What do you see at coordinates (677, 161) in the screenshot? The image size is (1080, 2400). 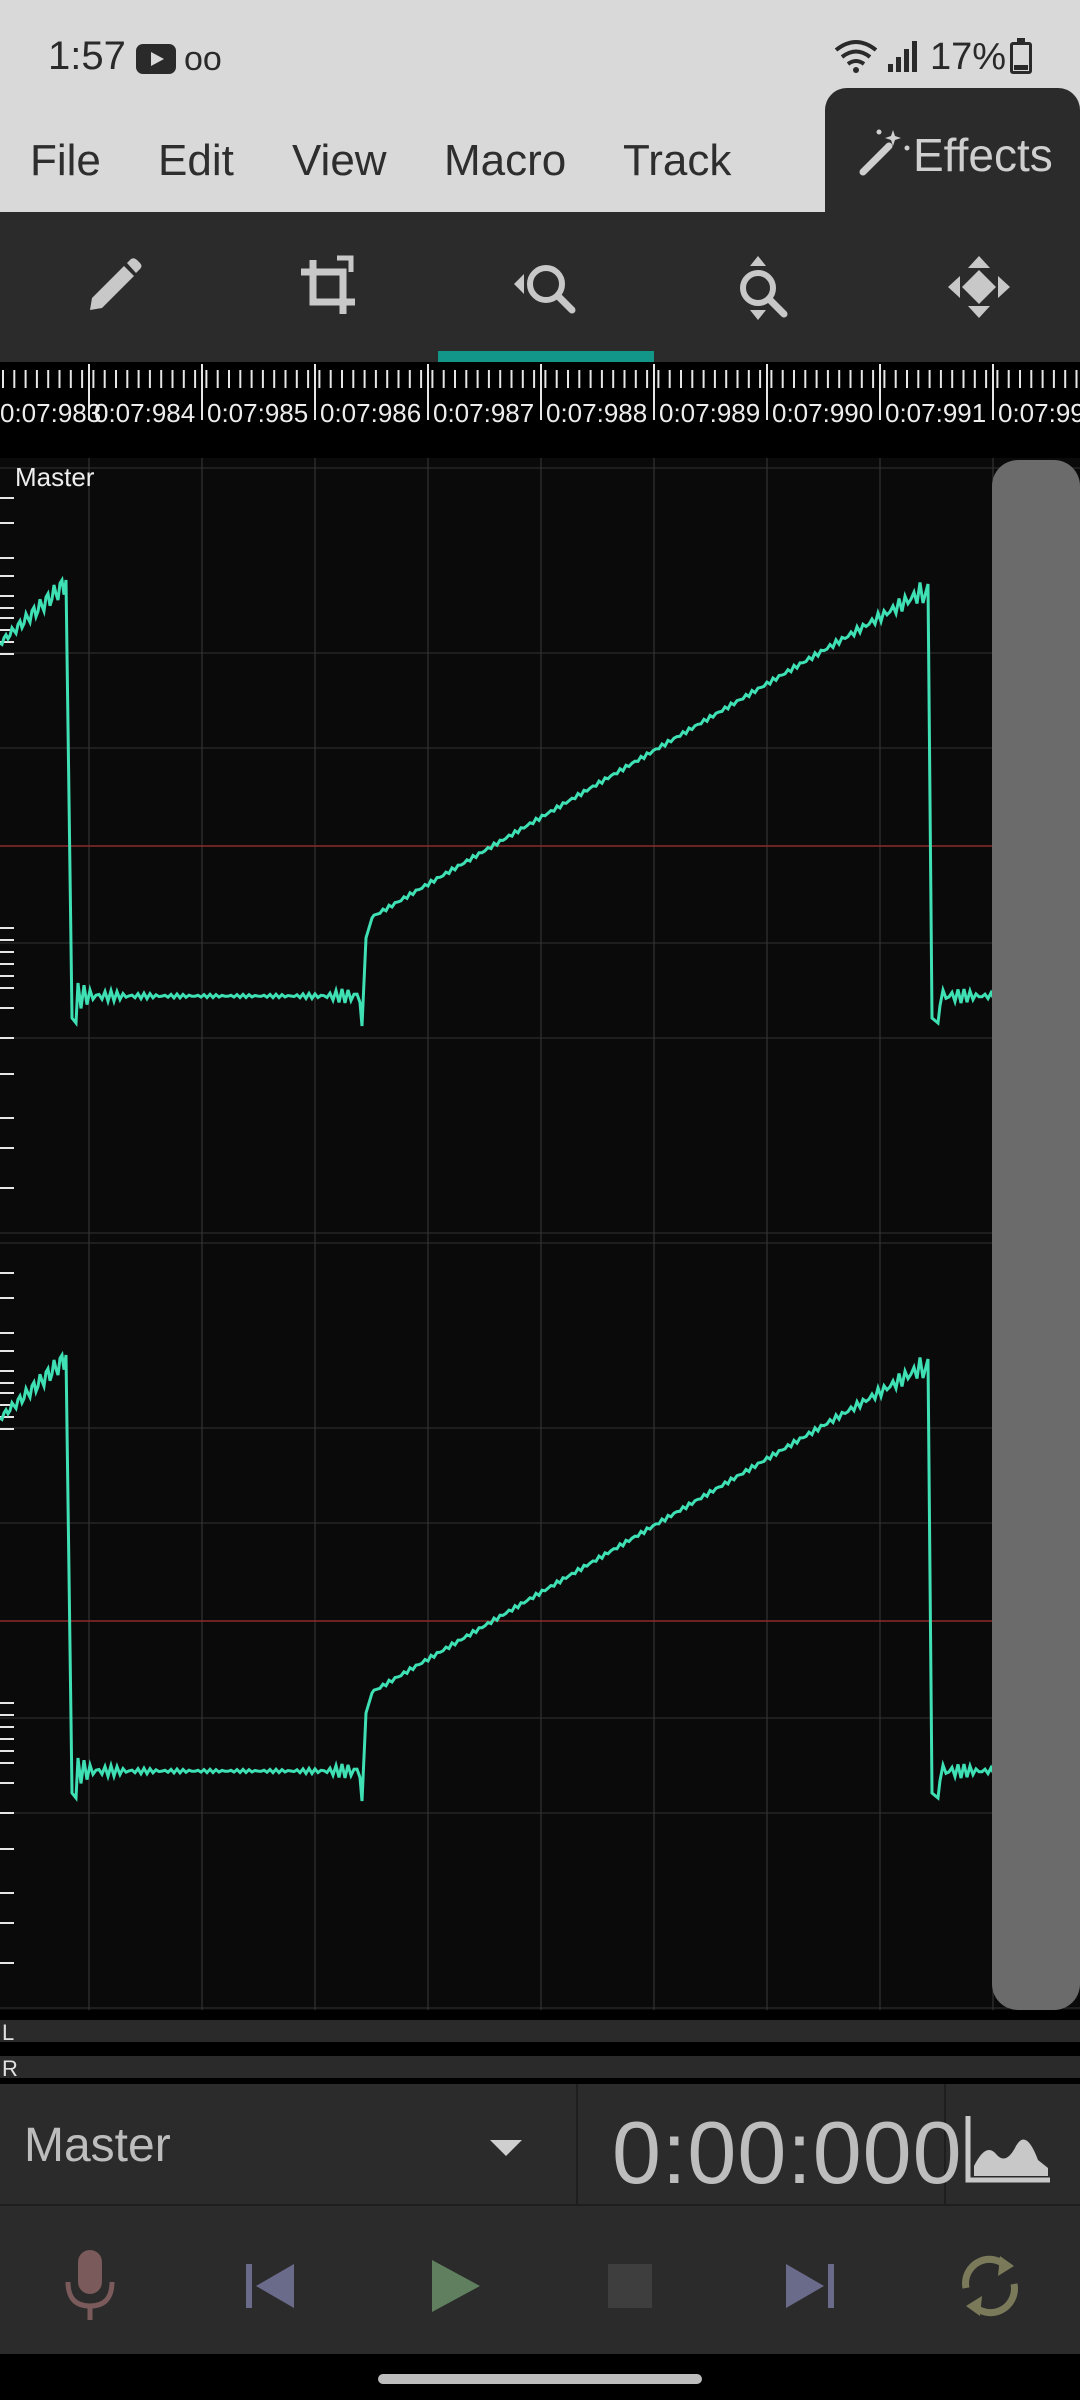 I see `menu-track: Track` at bounding box center [677, 161].